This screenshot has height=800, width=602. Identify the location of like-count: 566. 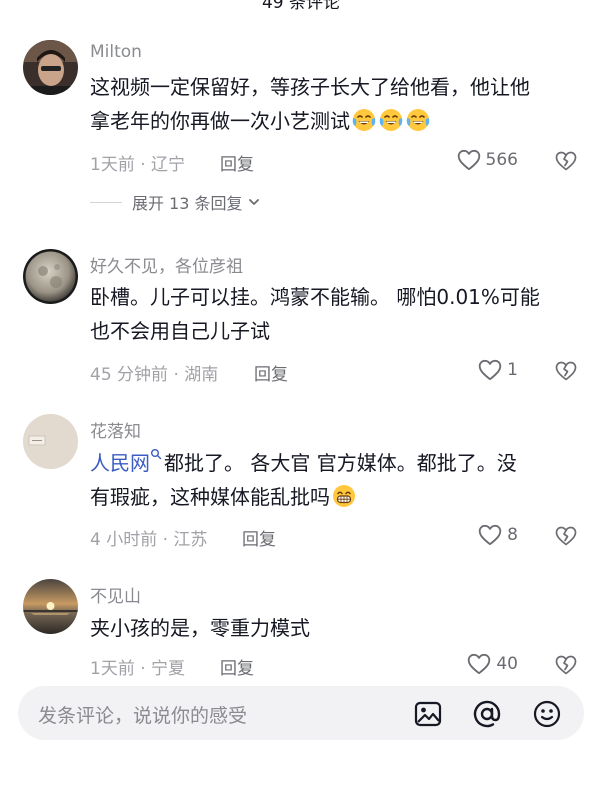
(501, 160).